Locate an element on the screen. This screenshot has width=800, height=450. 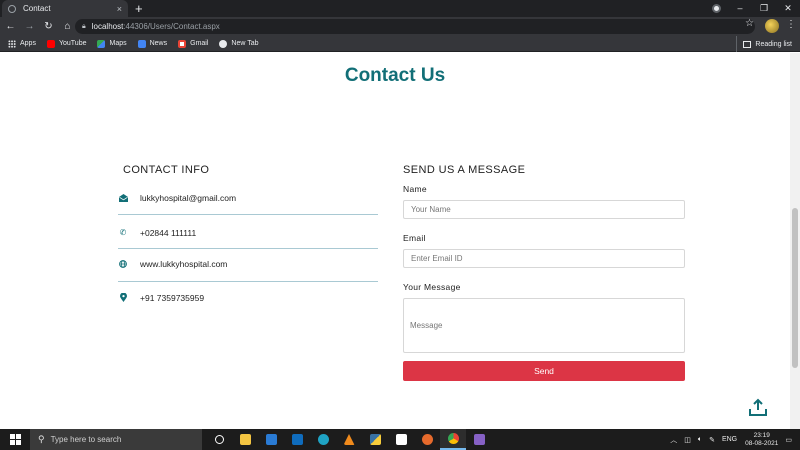
bookmark-maps: Maps is located at coordinates (112, 43).